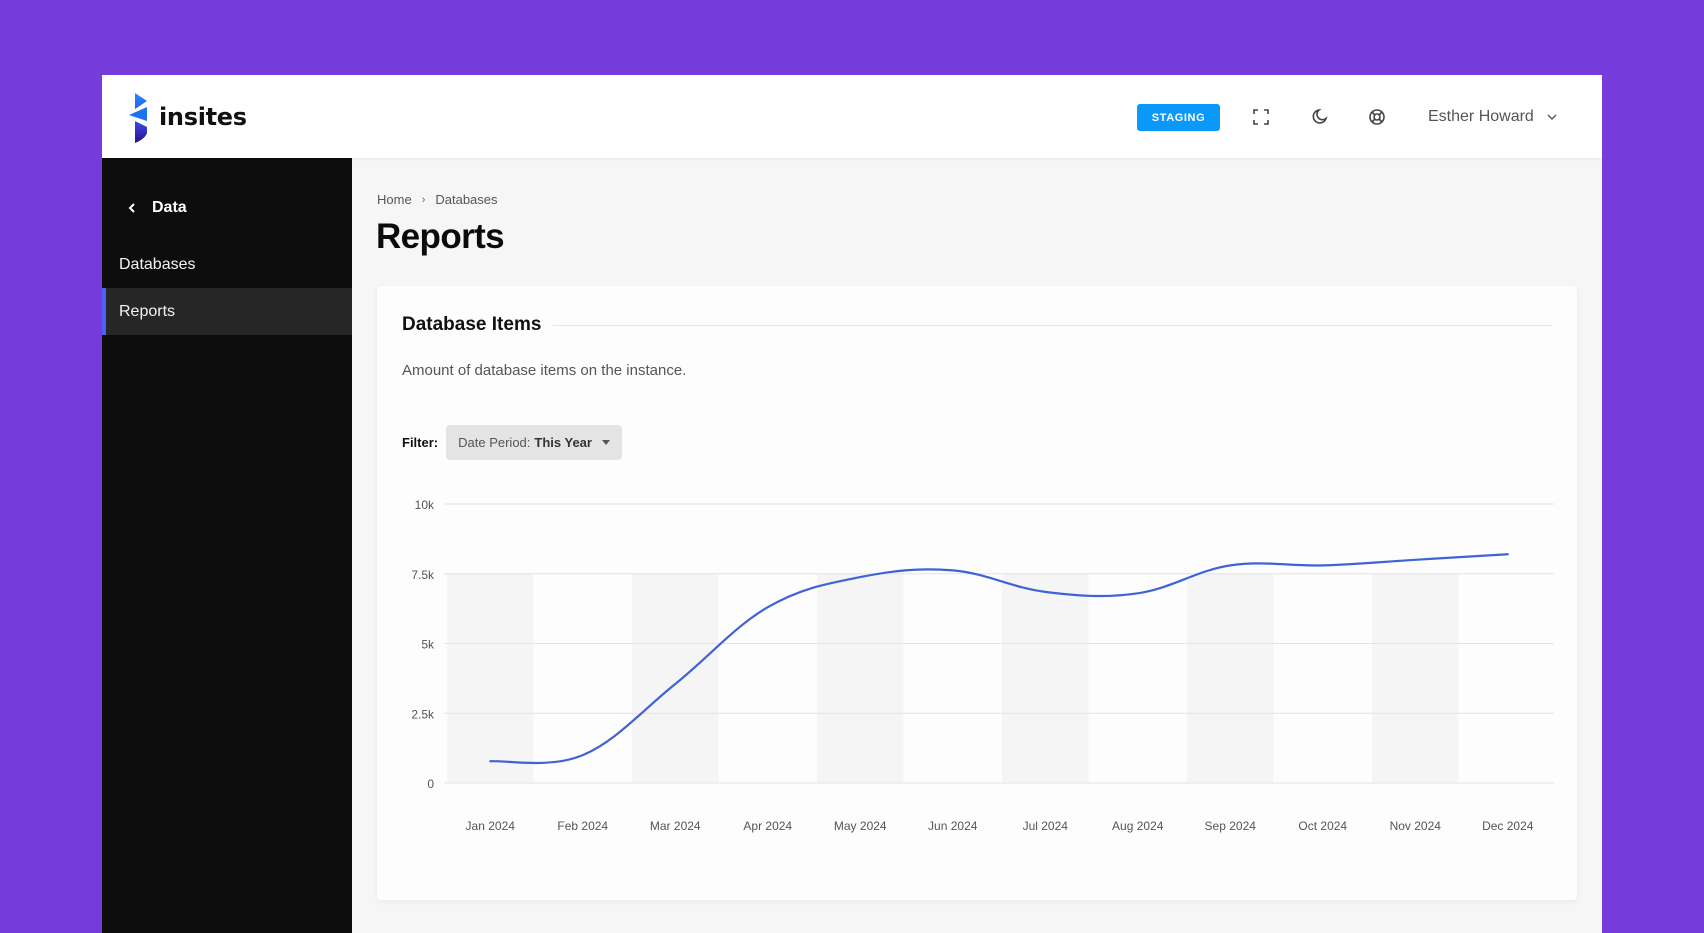 Image resolution: width=1704 pixels, height=933 pixels. Describe the element at coordinates (491, 826) in the screenshot. I see `x-tick-label: Jan 2024` at that location.